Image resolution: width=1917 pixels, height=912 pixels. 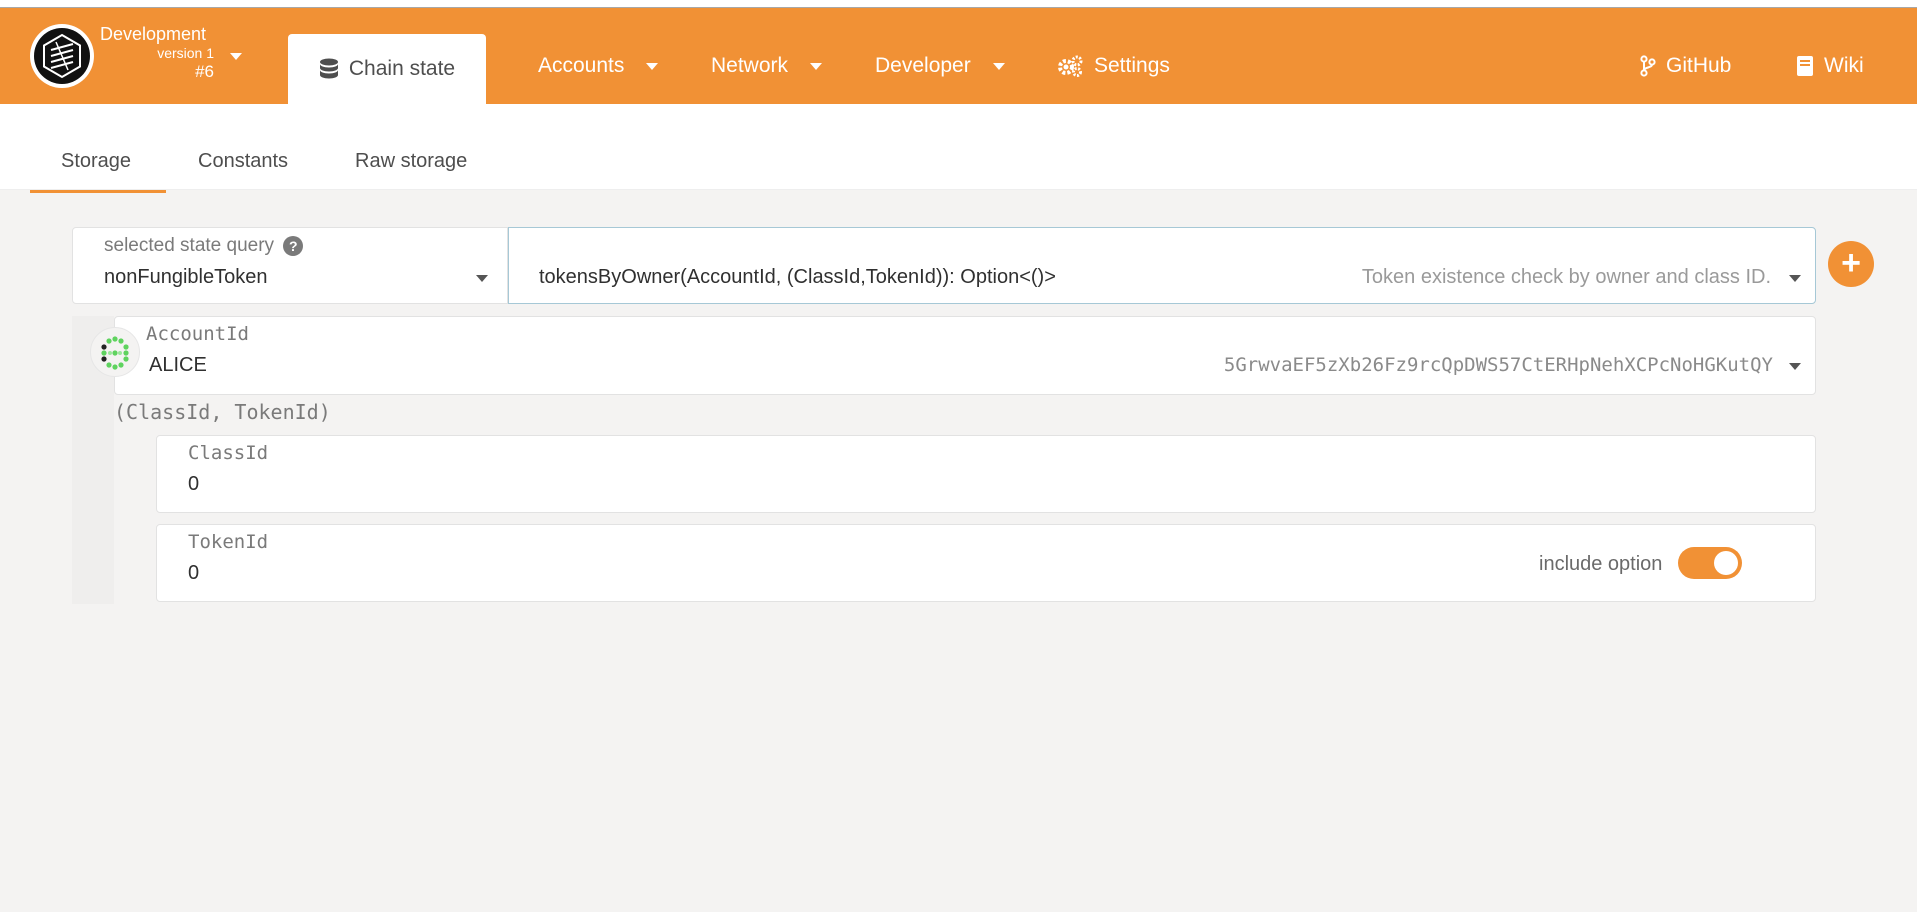 I want to click on identicon-icon, so click(x=115, y=353).